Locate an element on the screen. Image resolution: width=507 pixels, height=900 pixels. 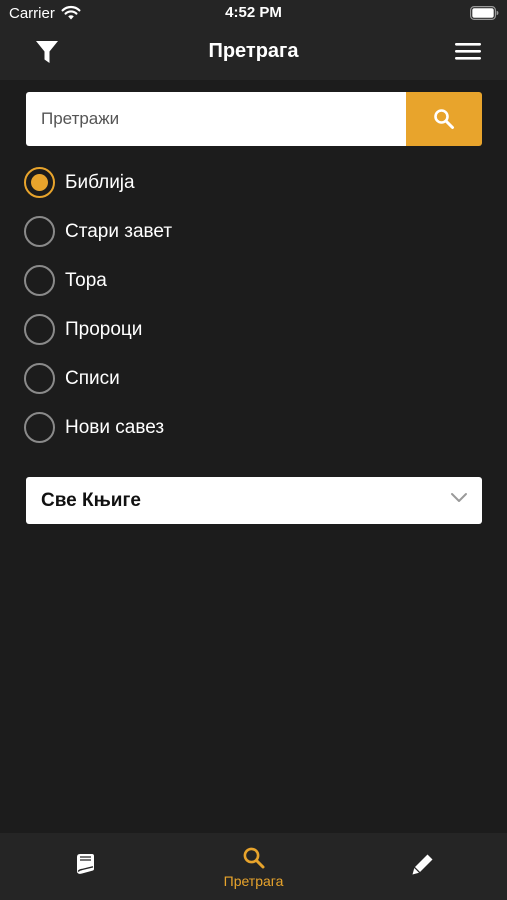
tab-search-label: Претрага is located at coordinates (253, 881).